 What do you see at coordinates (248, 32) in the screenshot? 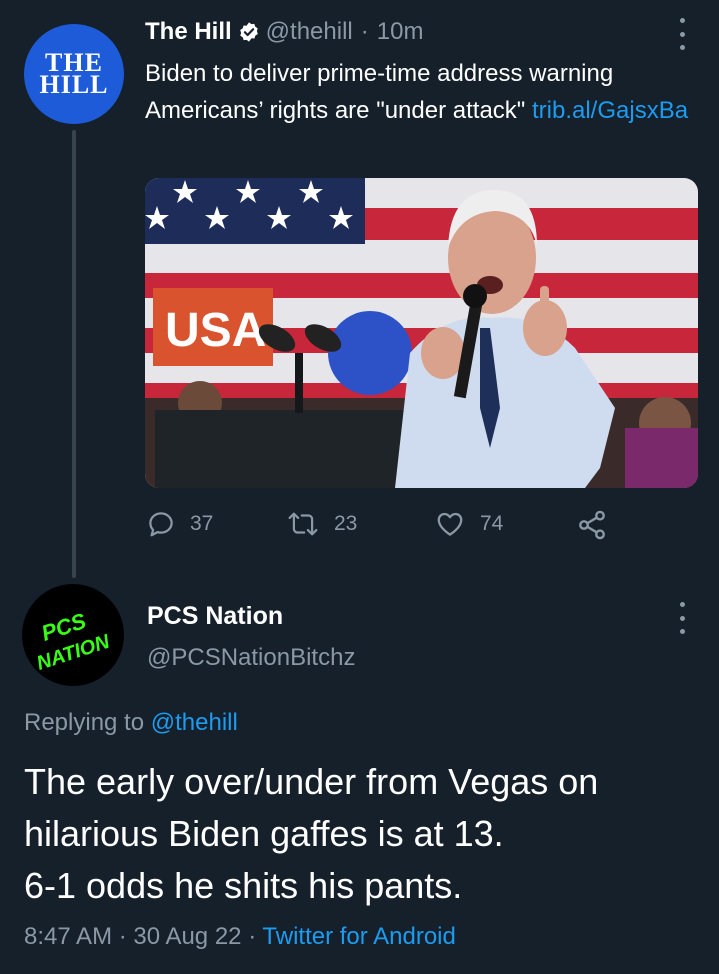
I see `verified-badge-icon` at bounding box center [248, 32].